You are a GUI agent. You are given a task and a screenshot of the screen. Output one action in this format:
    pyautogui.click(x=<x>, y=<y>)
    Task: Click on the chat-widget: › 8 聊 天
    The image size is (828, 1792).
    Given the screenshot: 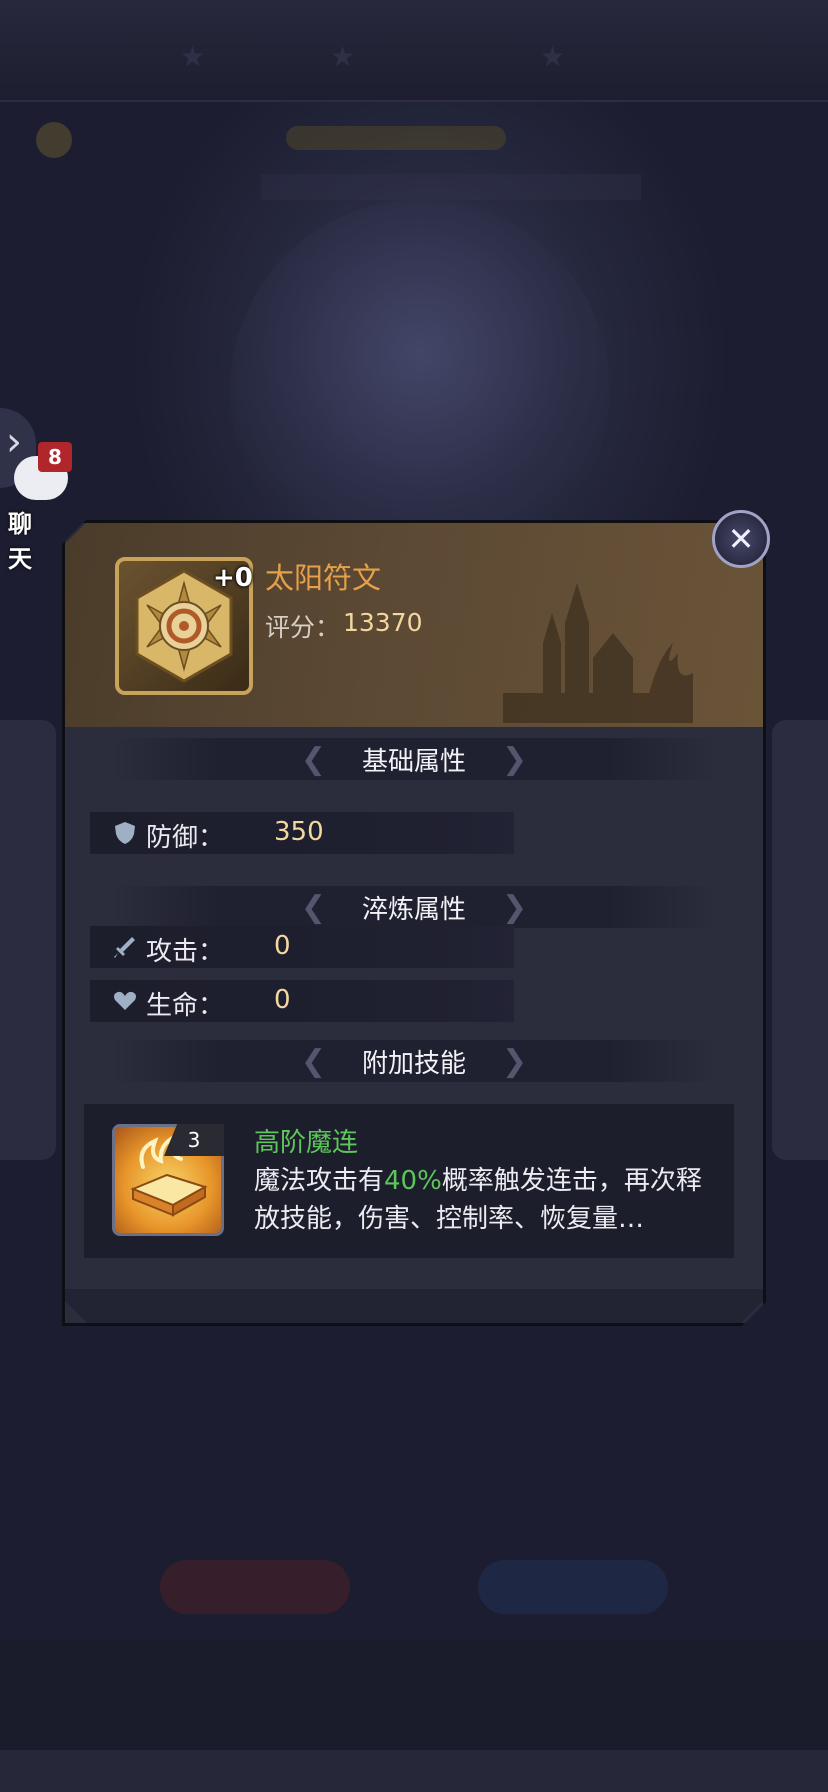 What is the action you would take?
    pyautogui.click(x=40, y=490)
    